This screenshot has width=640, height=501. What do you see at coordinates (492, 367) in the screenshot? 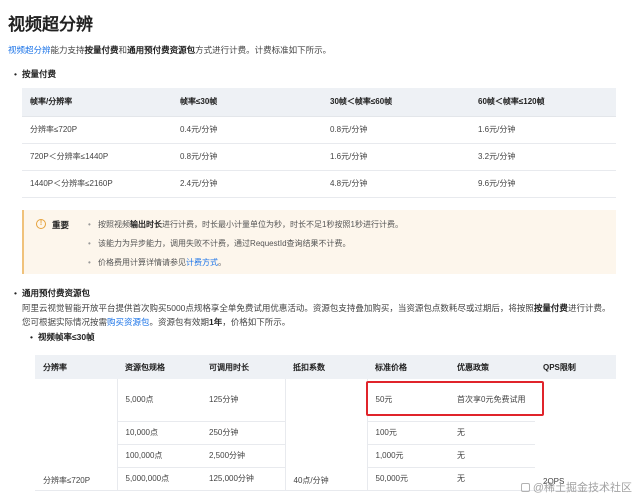
I see `package-col-header: 优惠政策` at bounding box center [492, 367].